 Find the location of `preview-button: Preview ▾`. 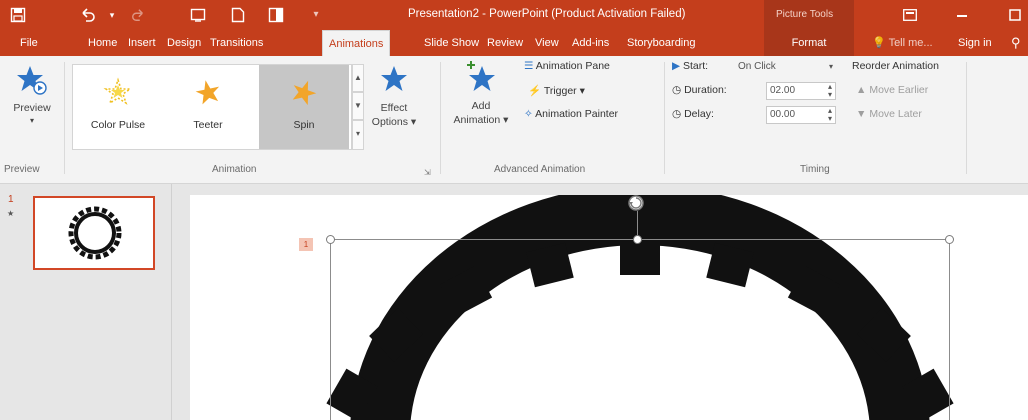

preview-button: Preview ▾ is located at coordinates (32, 102).